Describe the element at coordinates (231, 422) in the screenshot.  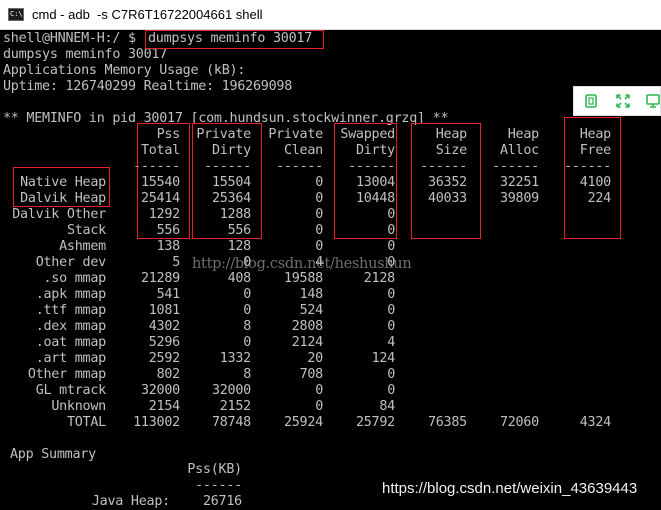
I see `table-cell: 78748` at that location.